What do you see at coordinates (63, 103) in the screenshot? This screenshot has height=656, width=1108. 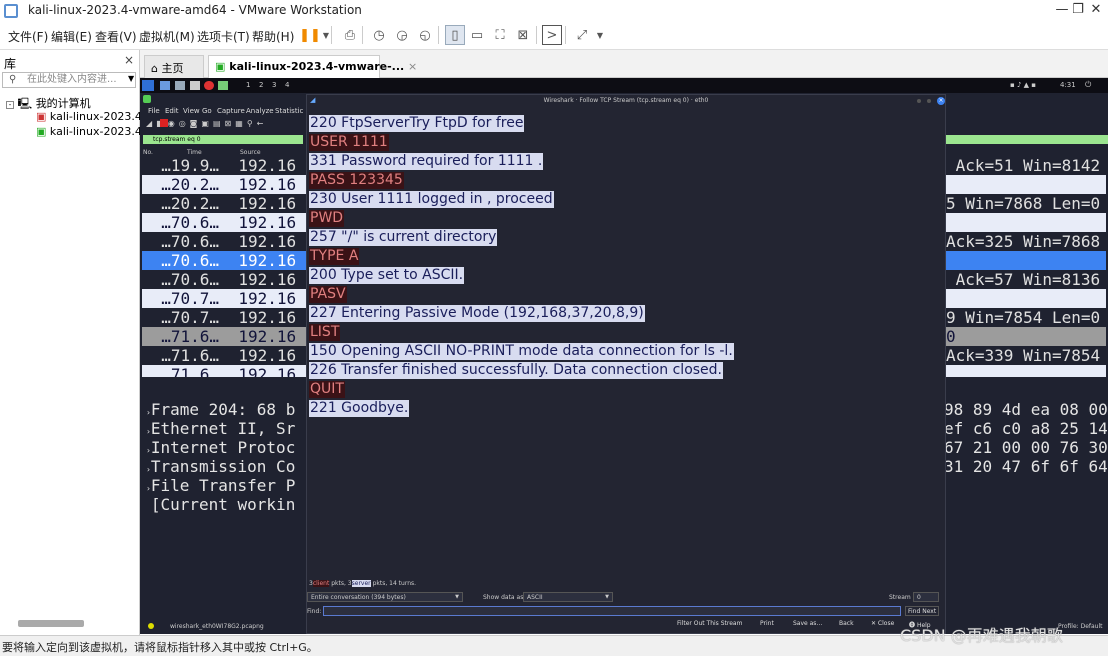 I see `tree-label: 我的计算机` at bounding box center [63, 103].